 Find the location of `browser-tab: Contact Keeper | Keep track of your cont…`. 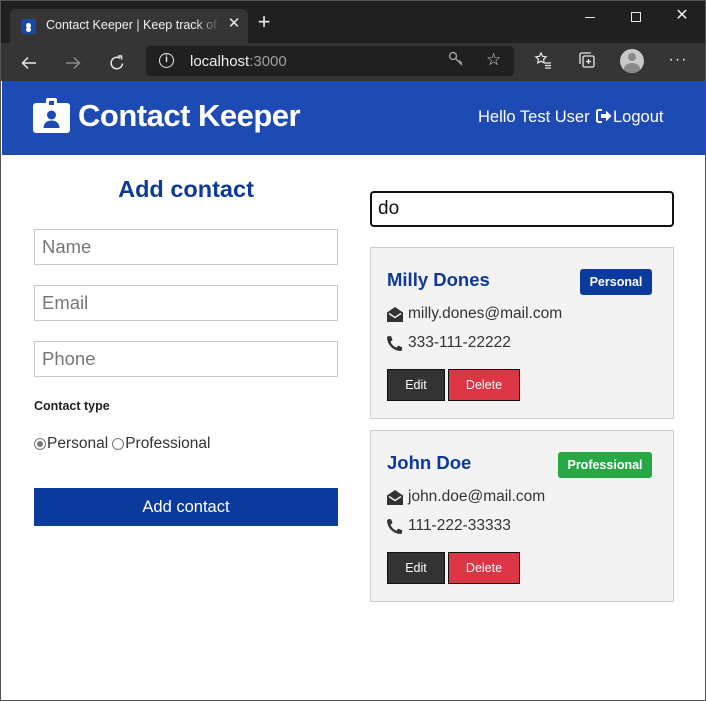

browser-tab: Contact Keeper | Keep track of your cont… is located at coordinates (129, 26).